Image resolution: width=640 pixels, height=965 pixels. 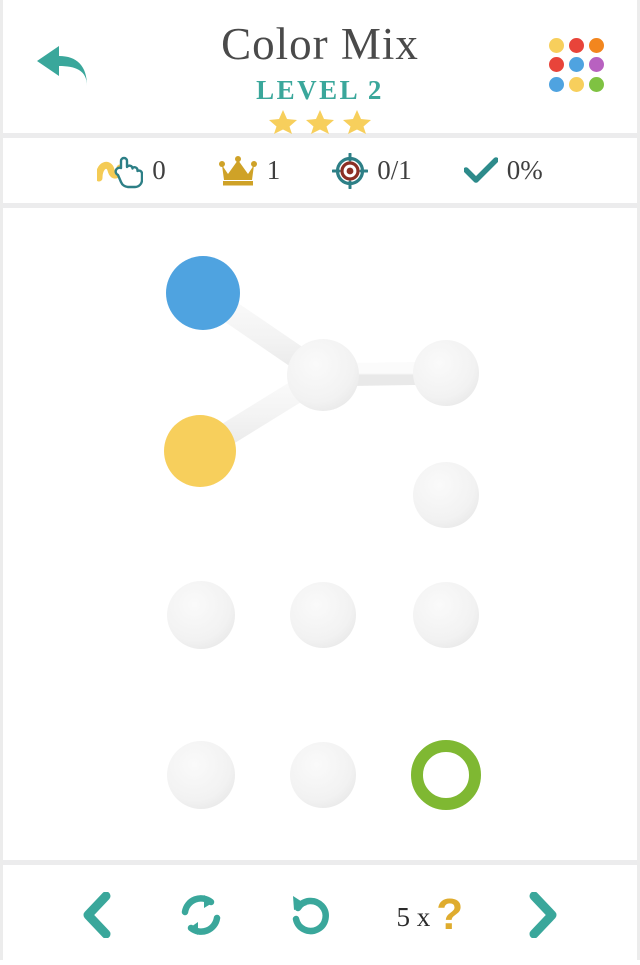 What do you see at coordinates (323, 375) in the screenshot?
I see `junction-node` at bounding box center [323, 375].